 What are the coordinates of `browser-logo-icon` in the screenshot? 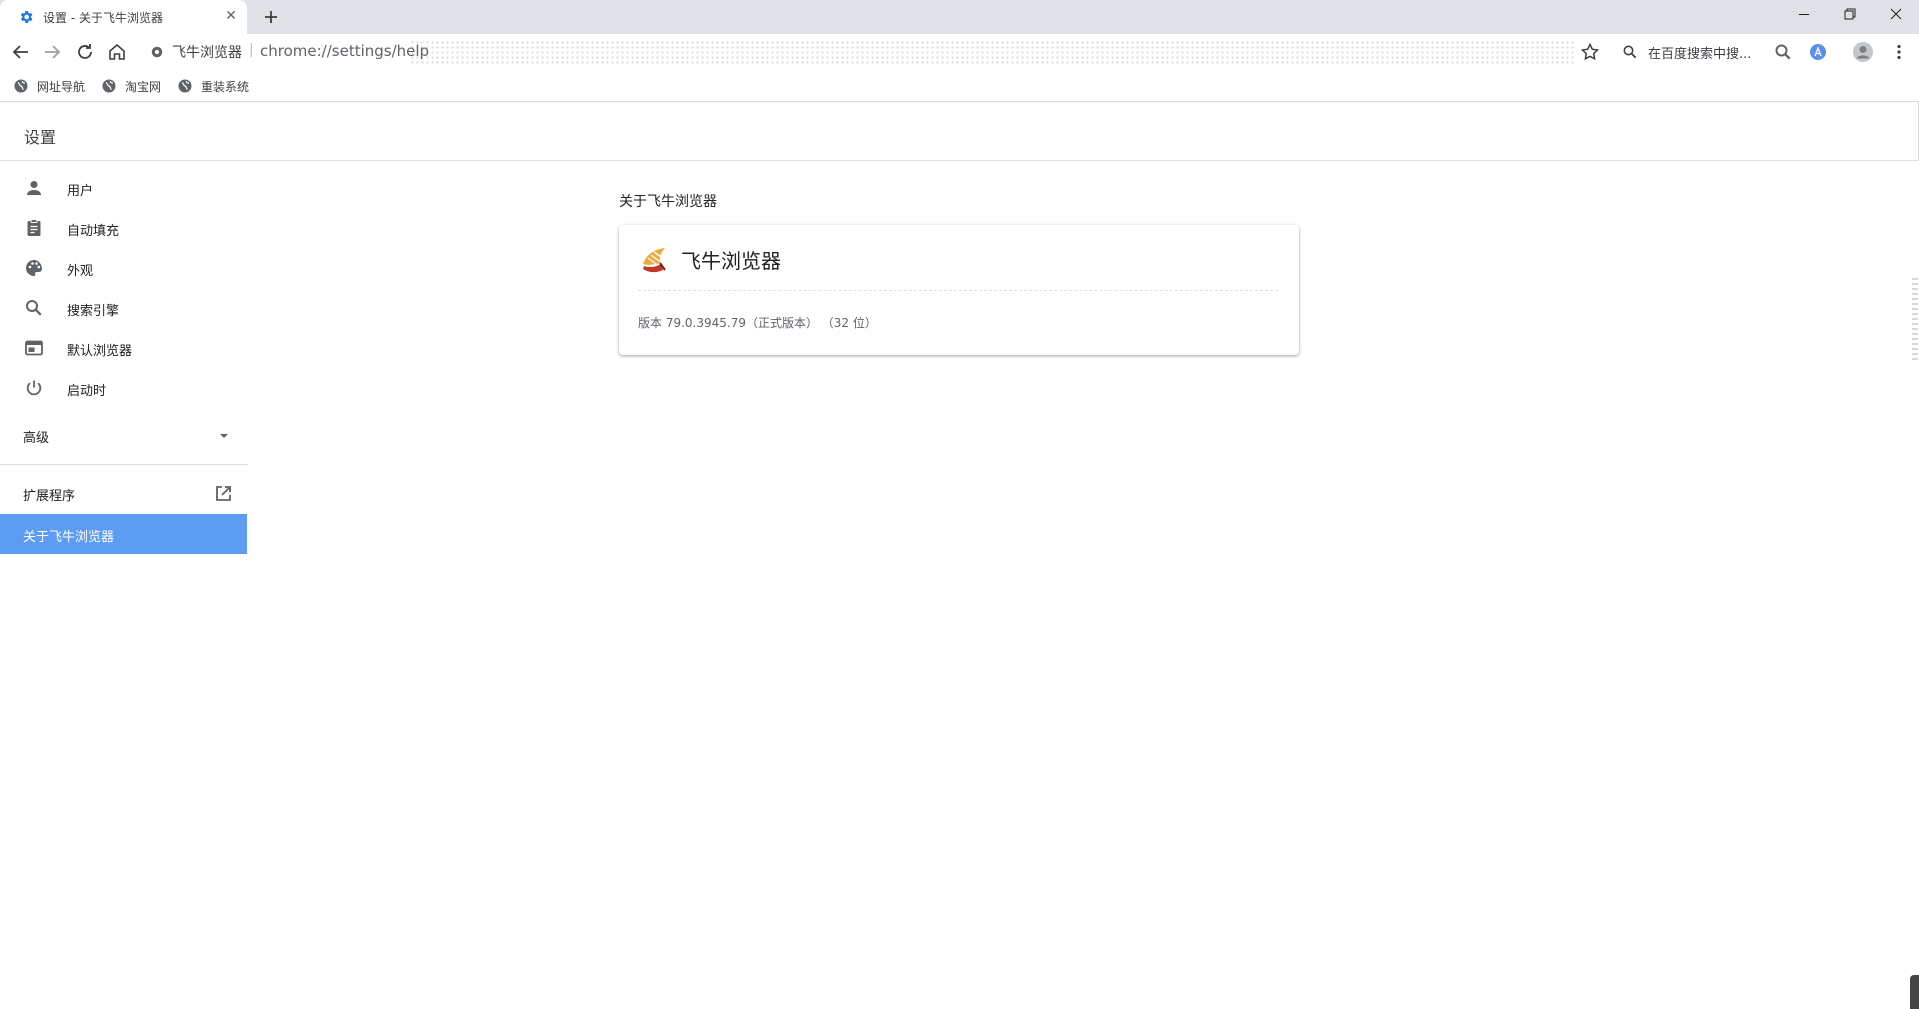 It's located at (654, 260).